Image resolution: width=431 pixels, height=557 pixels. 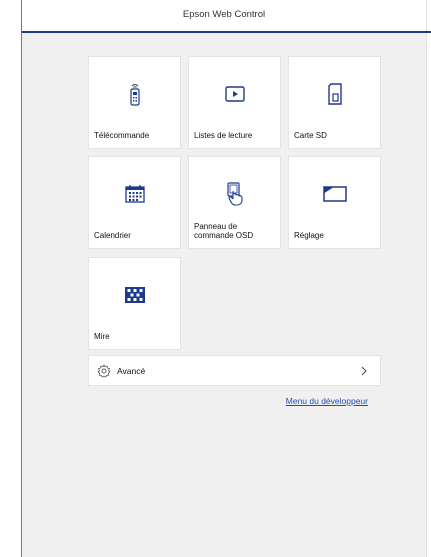 What do you see at coordinates (426, 278) in the screenshot?
I see `right-edge-line` at bounding box center [426, 278].